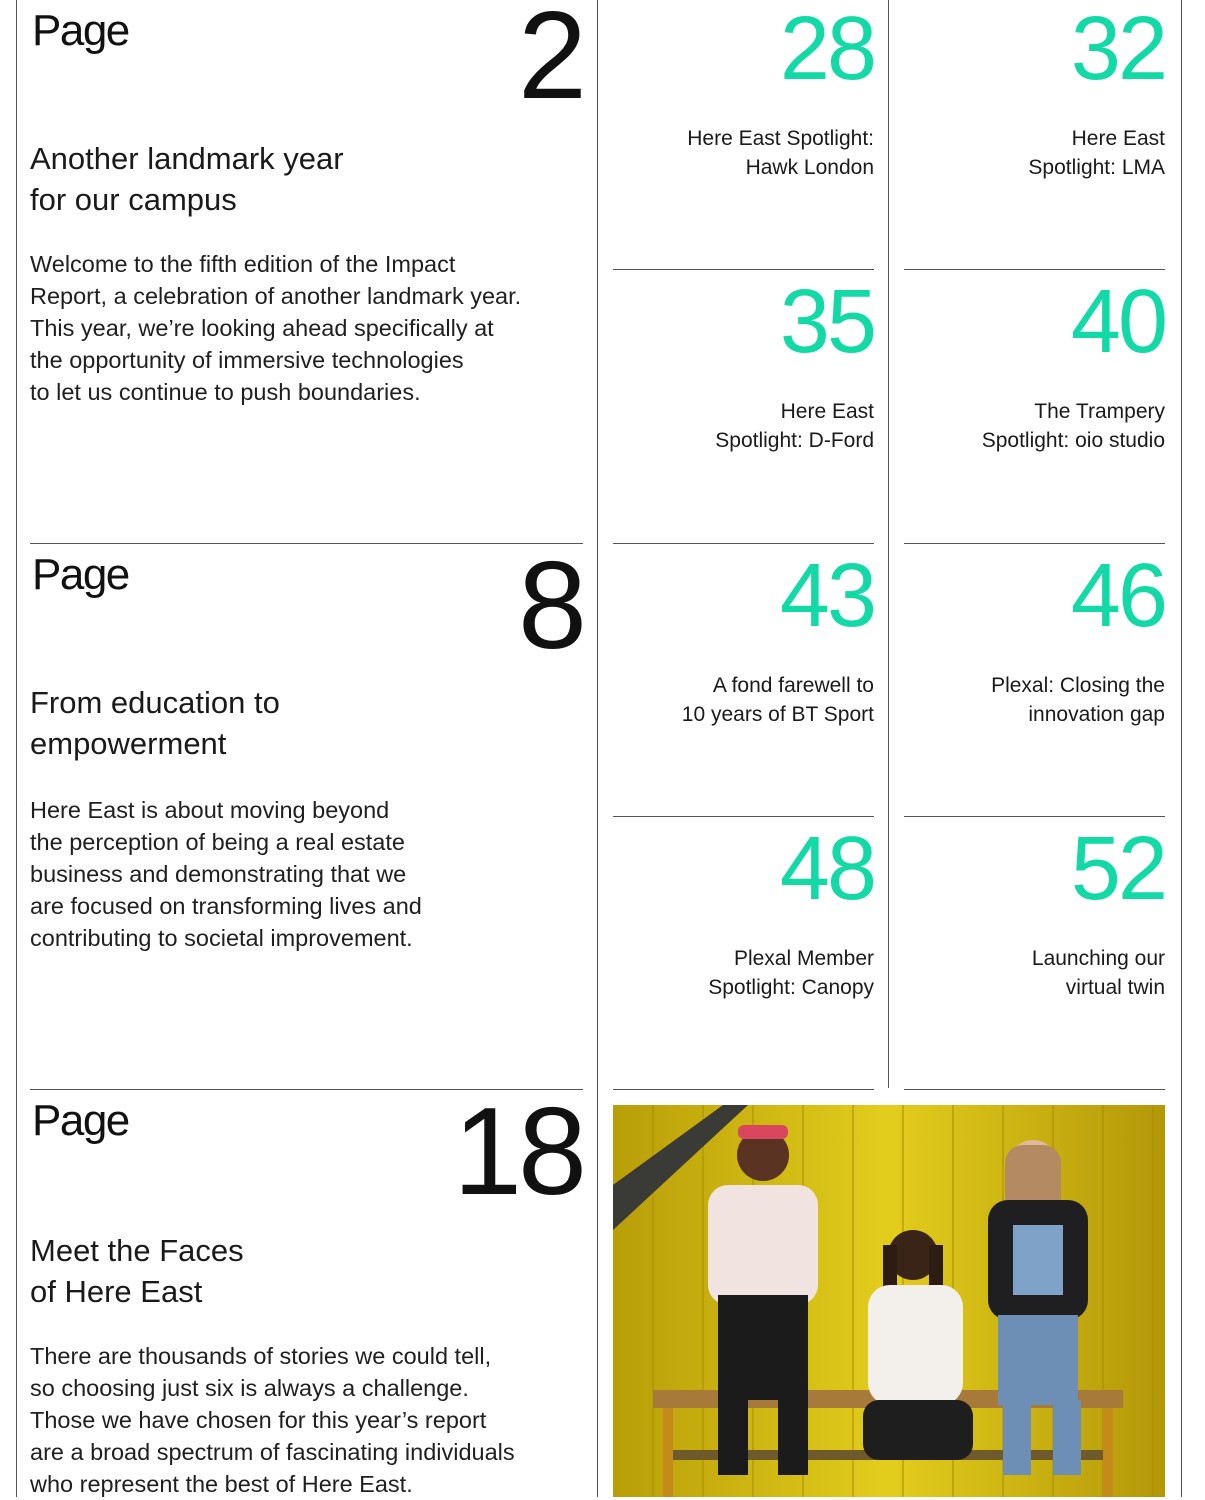 Image resolution: width=1205 pixels, height=1500 pixels. Describe the element at coordinates (16, 748) in the screenshot. I see `left-border-line` at that location.